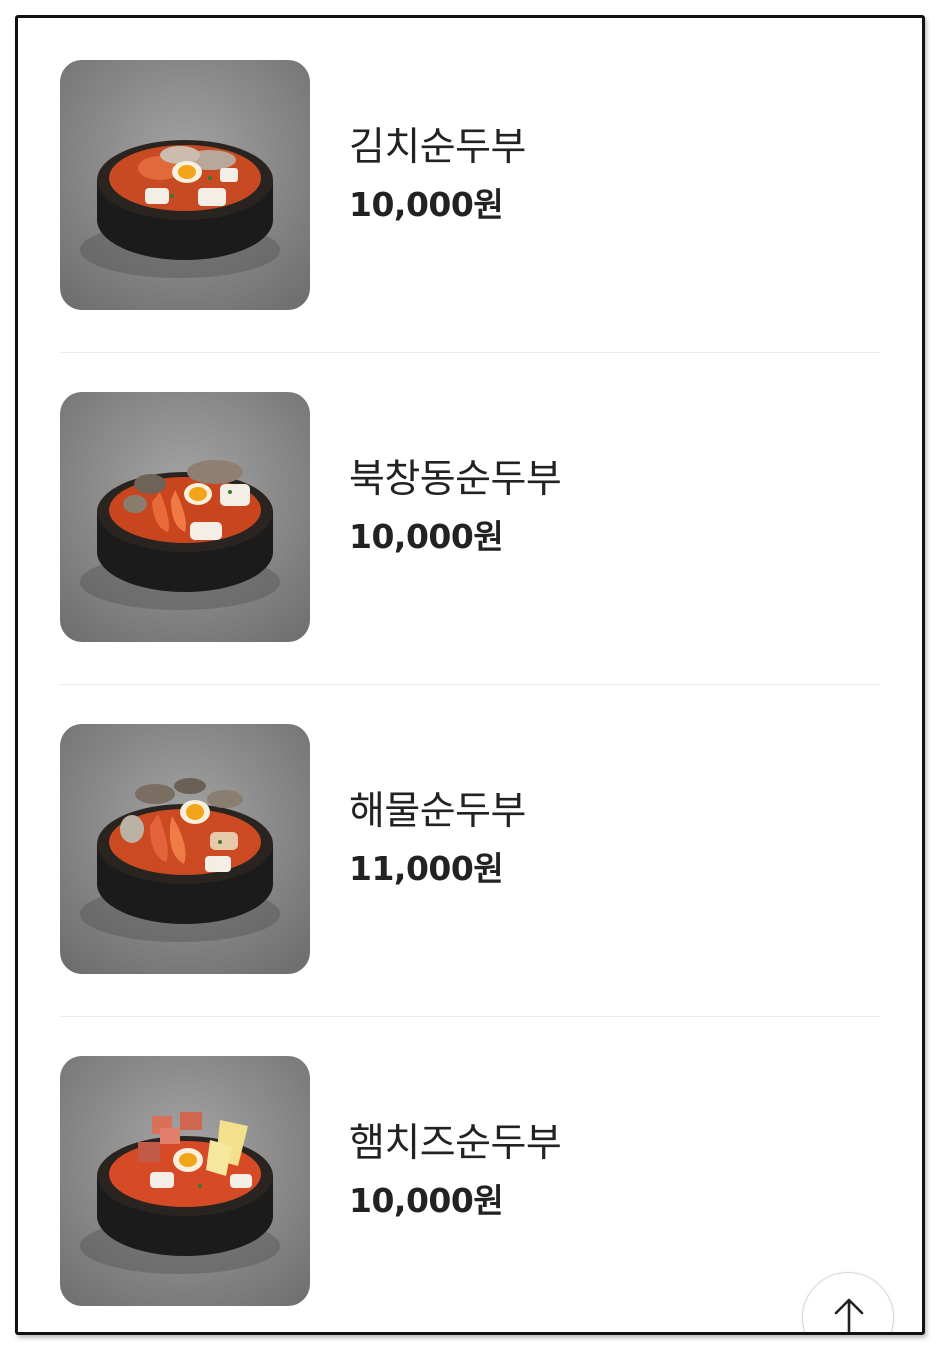 The image size is (940, 1348). What do you see at coordinates (426, 868) in the screenshot?
I see `menu-price: 11,000원` at bounding box center [426, 868].